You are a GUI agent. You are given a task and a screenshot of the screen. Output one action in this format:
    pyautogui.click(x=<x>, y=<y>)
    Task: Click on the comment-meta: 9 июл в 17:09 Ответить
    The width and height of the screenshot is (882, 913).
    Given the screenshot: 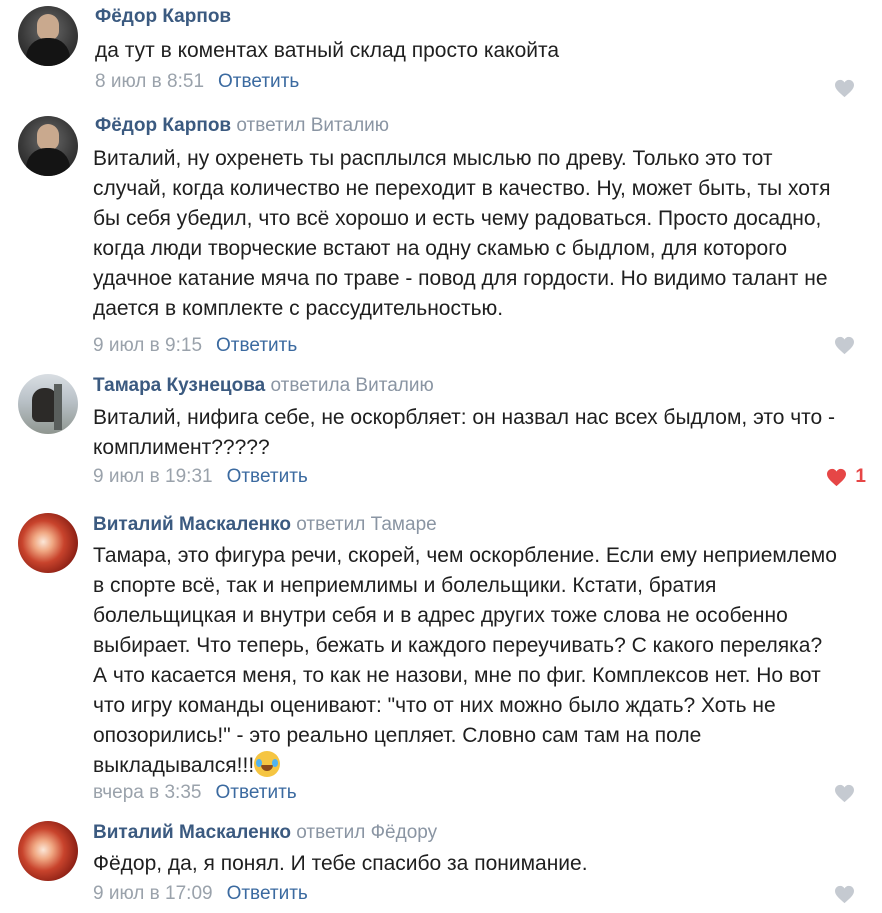 What is the action you would take?
    pyautogui.click(x=200, y=894)
    